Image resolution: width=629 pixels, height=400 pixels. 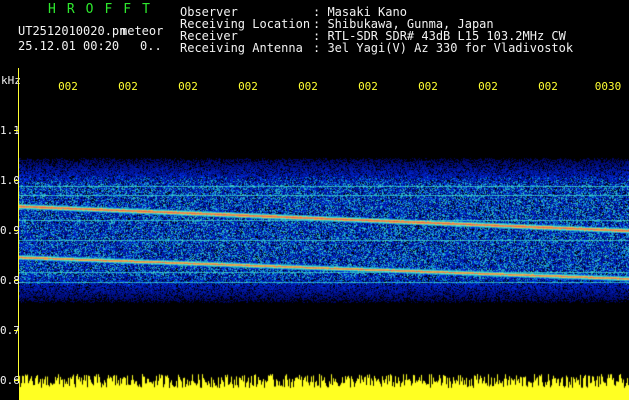 I want to click on hrofft-logo: HROFFT, so click(x=104, y=9).